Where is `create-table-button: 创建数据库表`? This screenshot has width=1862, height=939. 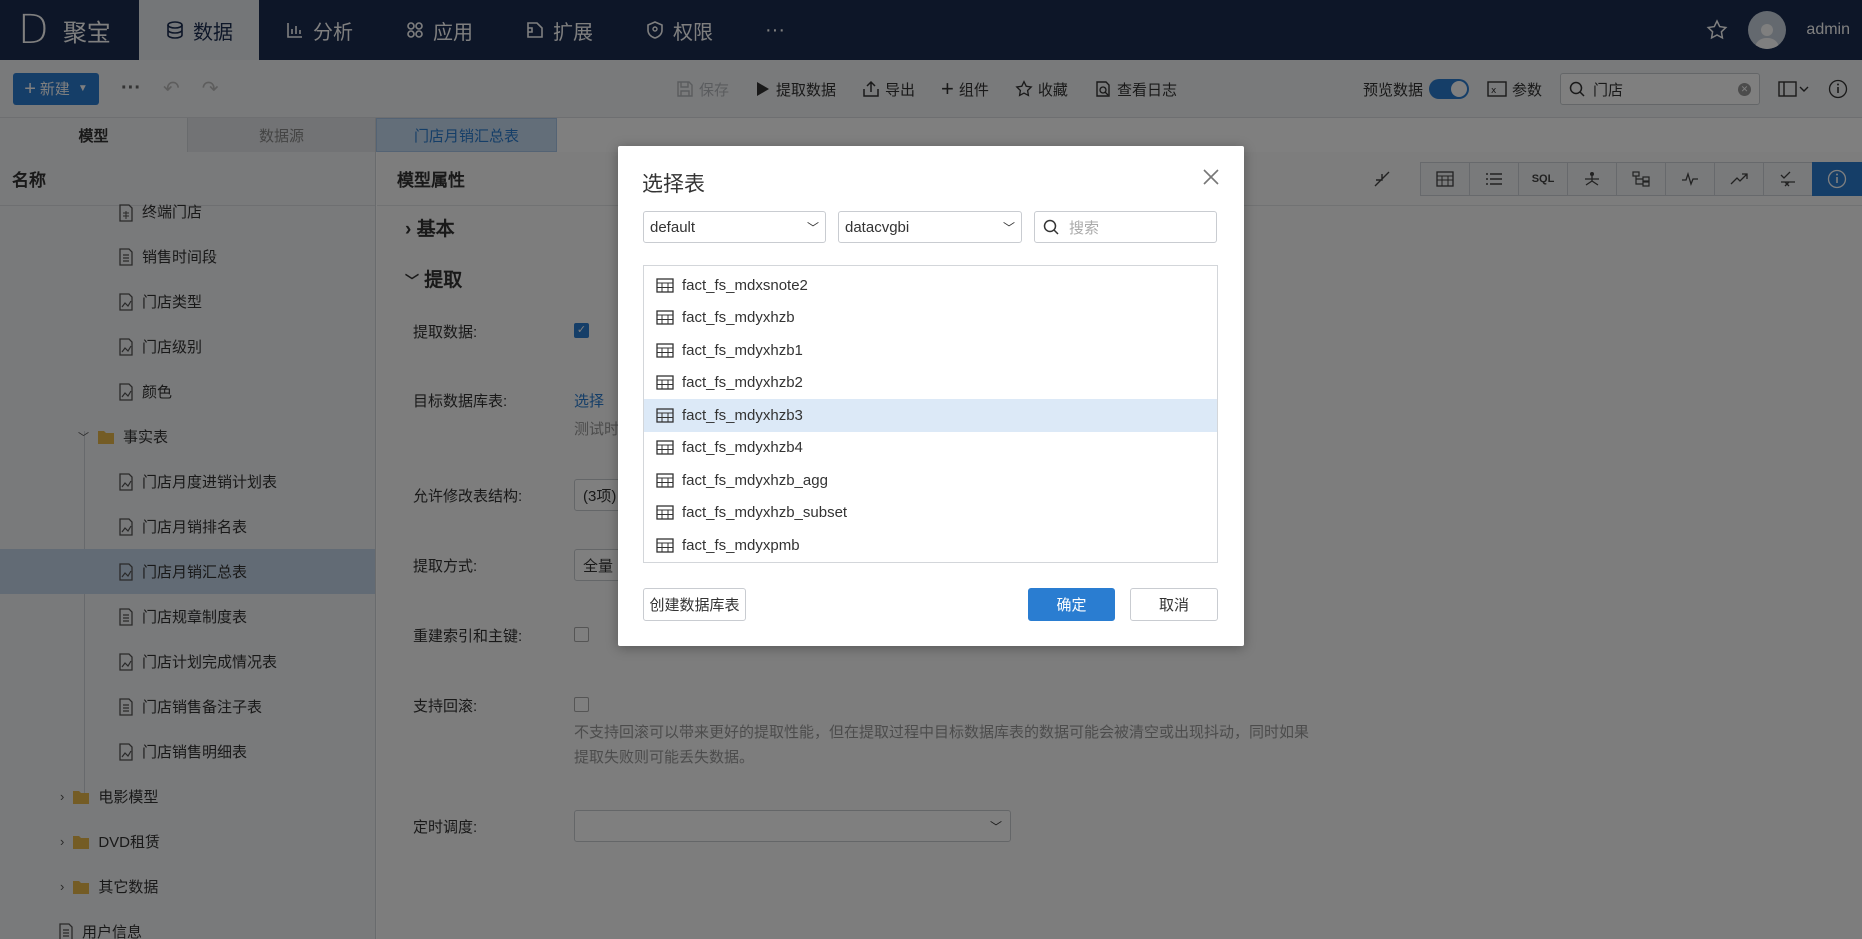
create-table-button: 创建数据库表 is located at coordinates (694, 604).